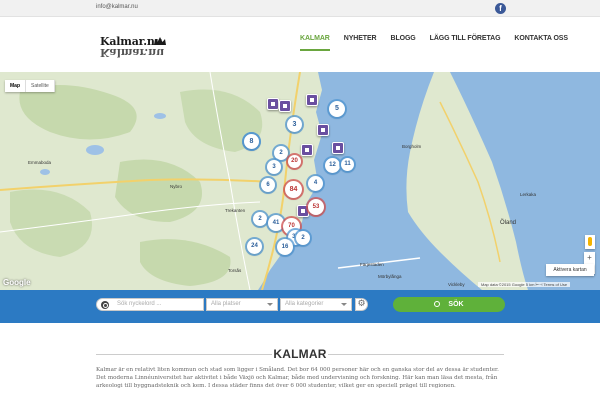  What do you see at coordinates (508, 222) in the screenshot?
I see `map-label-oland: Öland` at bounding box center [508, 222].